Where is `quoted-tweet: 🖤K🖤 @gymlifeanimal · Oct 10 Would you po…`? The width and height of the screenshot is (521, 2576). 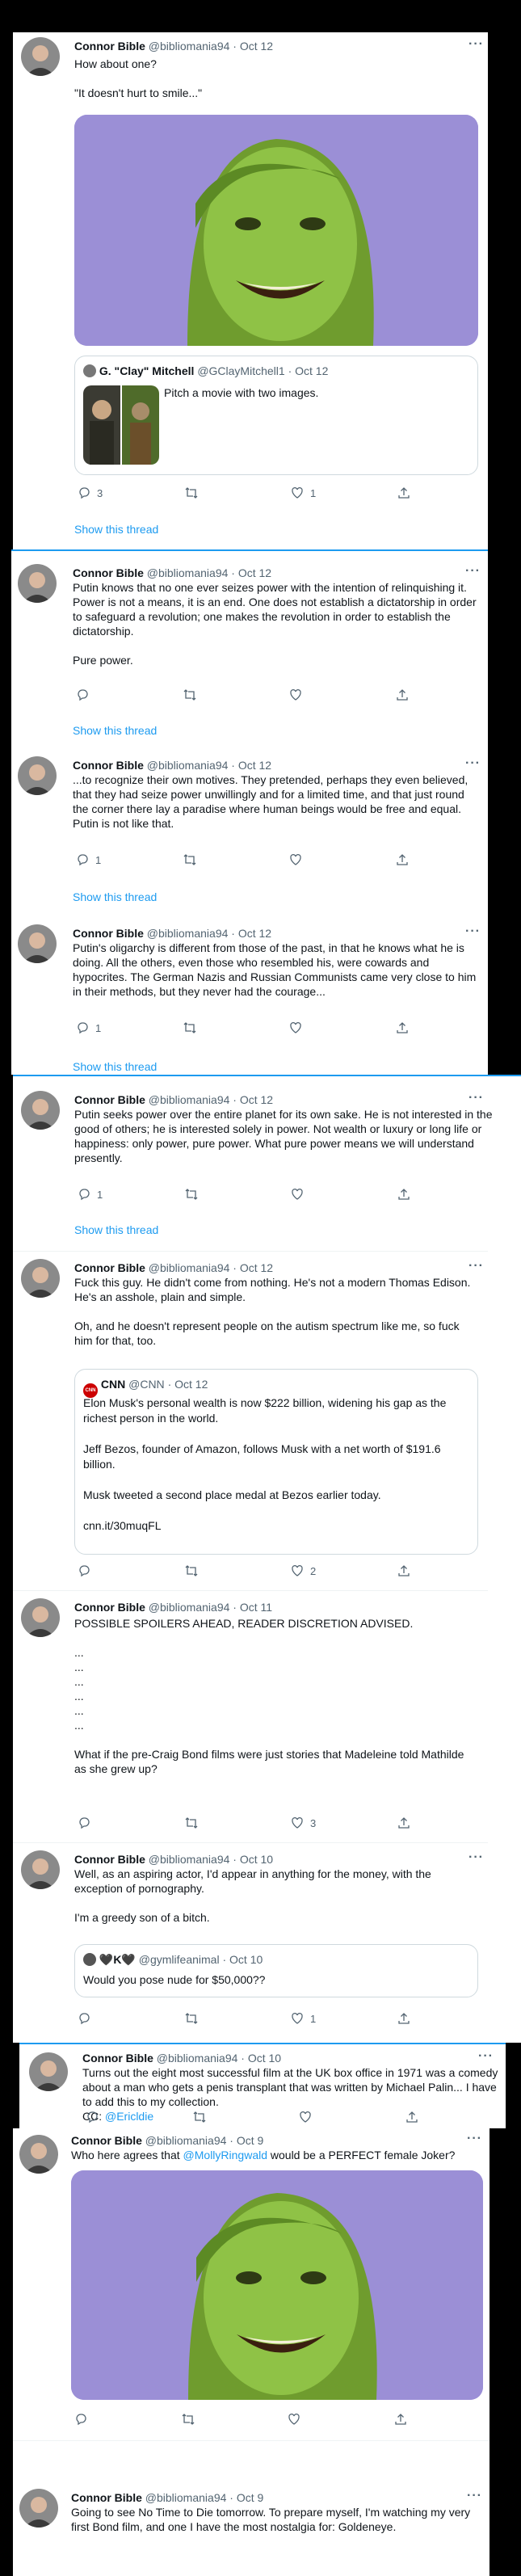
quoted-tweet: 🖤K🖤 @gymlifeanimal · Oct 10 Would you po… is located at coordinates (276, 1970).